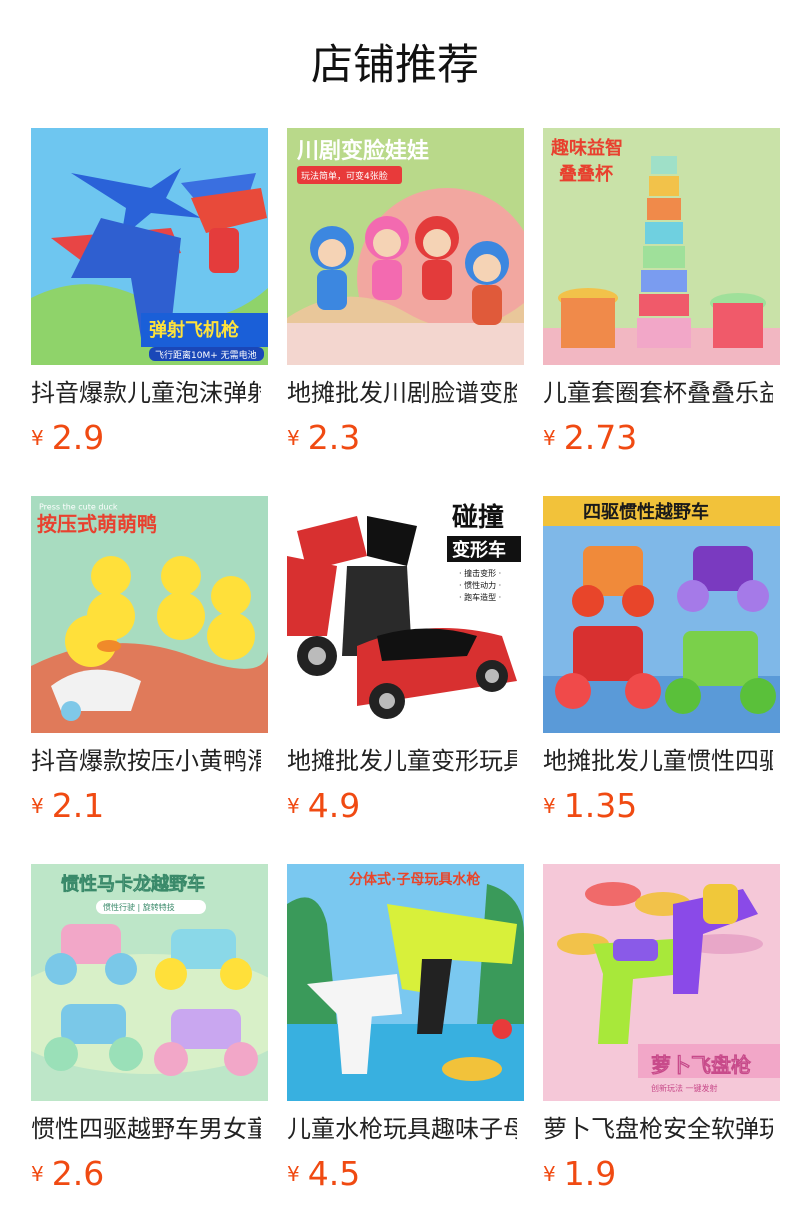 Image resolution: width=790 pixels, height=1232 pixels. I want to click on product-banner-sub: 惯性行驶 | 旋转特技, so click(139, 907).